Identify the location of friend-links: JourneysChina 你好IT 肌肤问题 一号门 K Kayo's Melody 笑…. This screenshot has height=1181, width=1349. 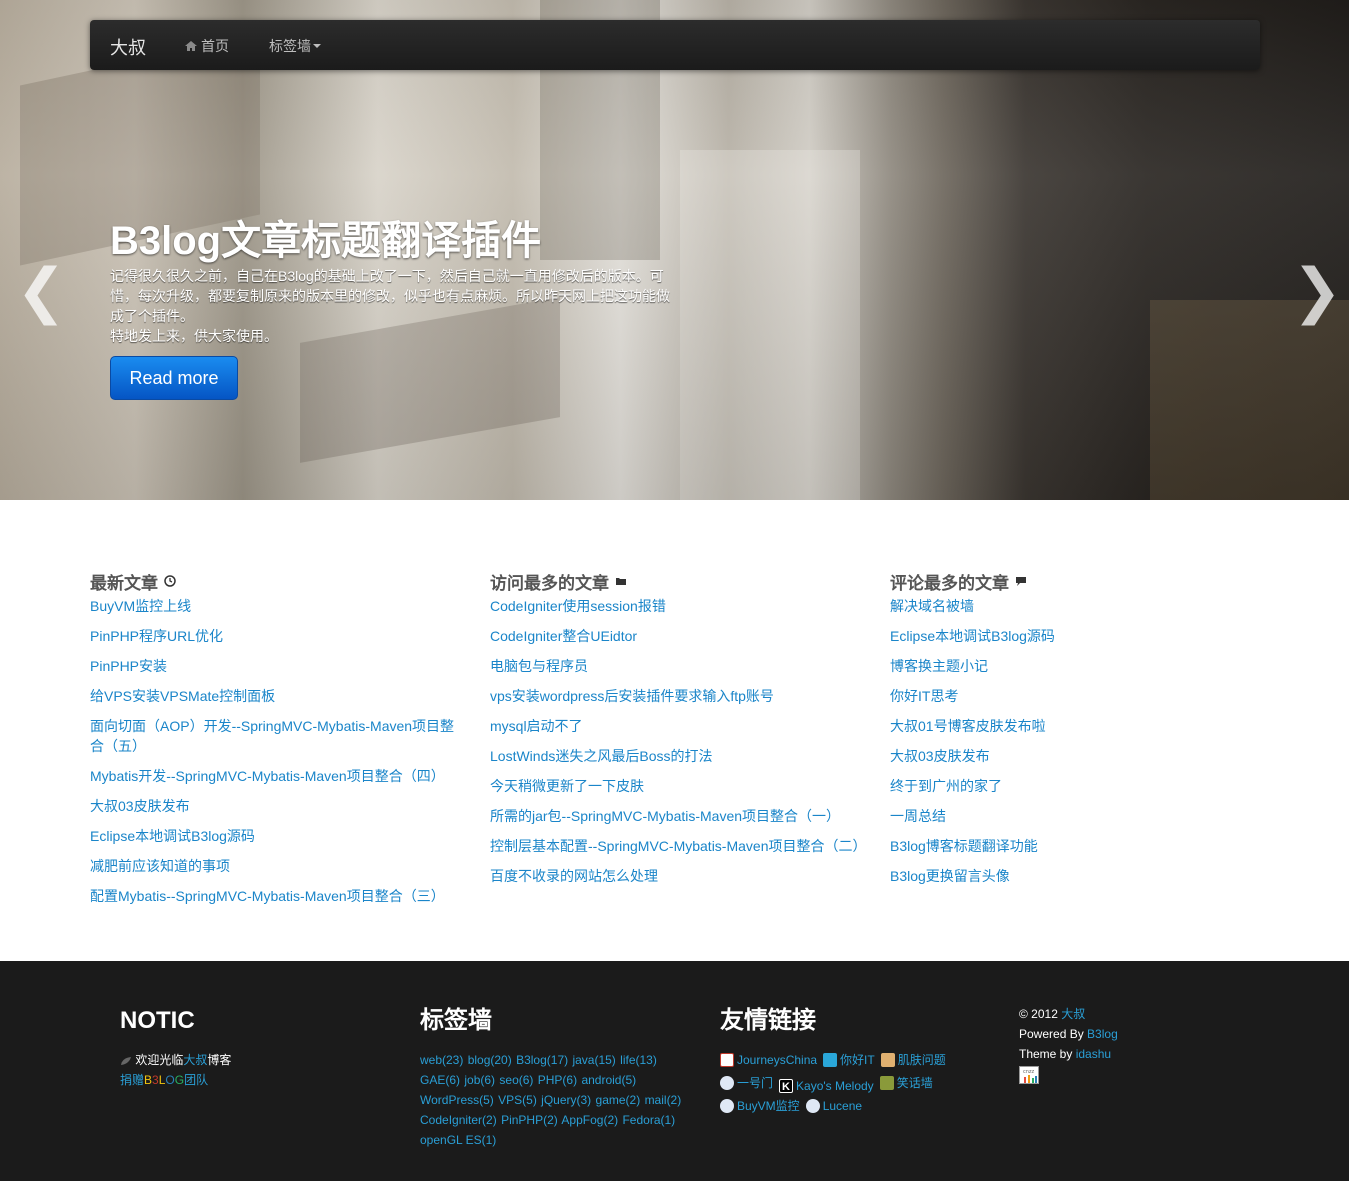
(850, 1084).